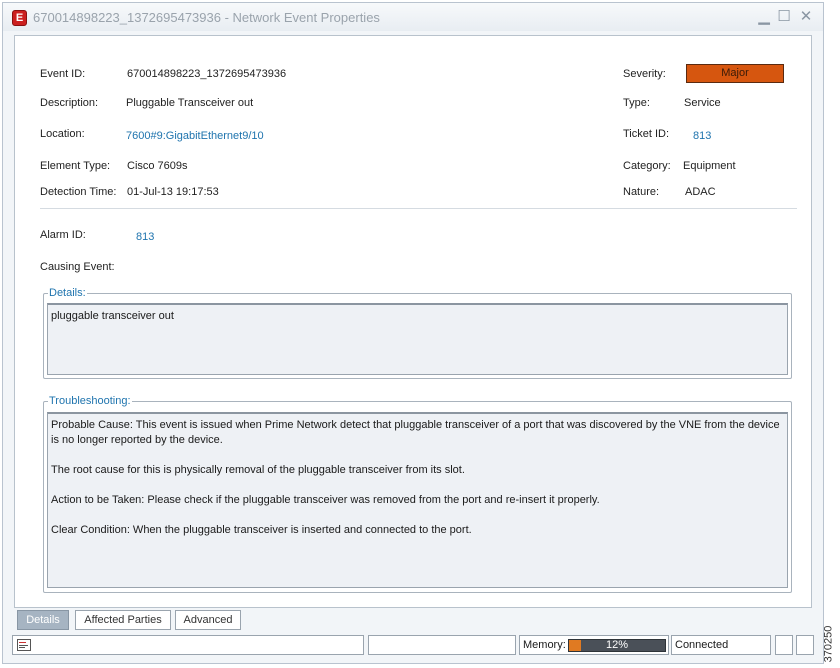  I want to click on memory-progress-bar: 12%, so click(617, 645).